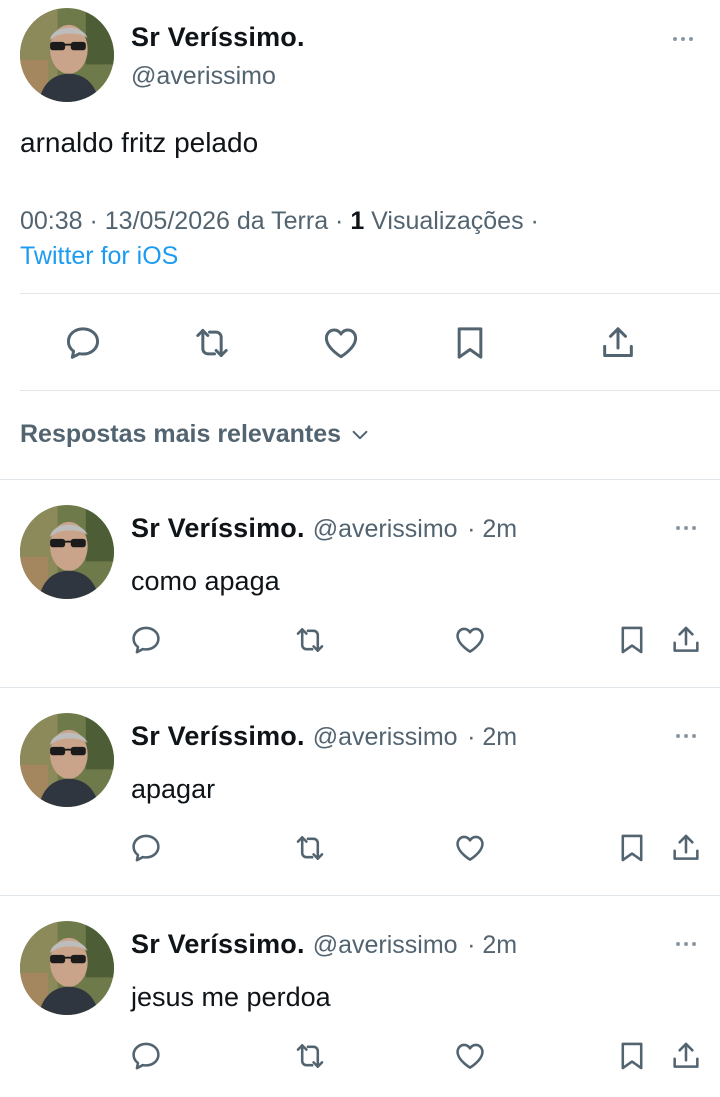  What do you see at coordinates (231, 997) in the screenshot?
I see `reply-text: jesus me perdoa` at bounding box center [231, 997].